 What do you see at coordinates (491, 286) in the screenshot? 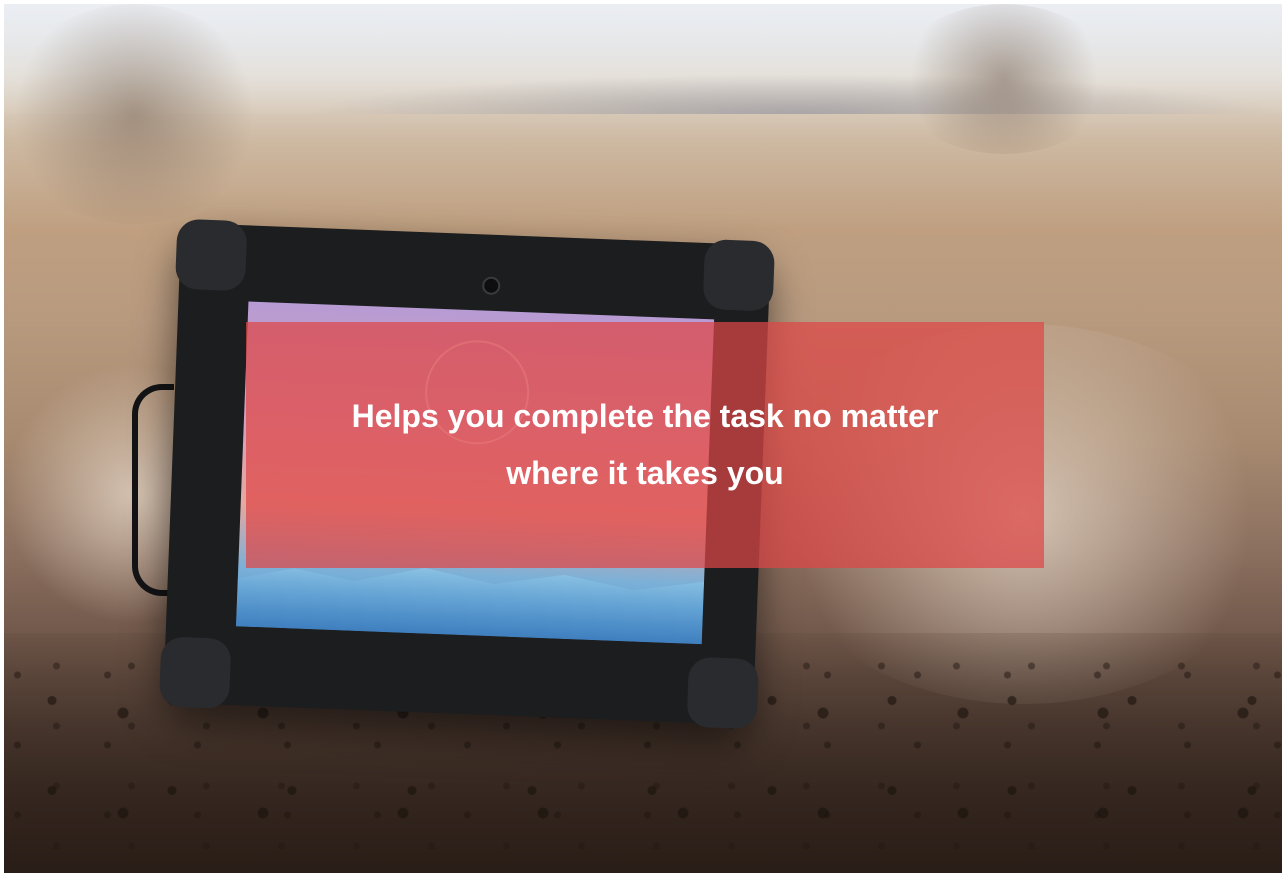
I see `camera-icon` at bounding box center [491, 286].